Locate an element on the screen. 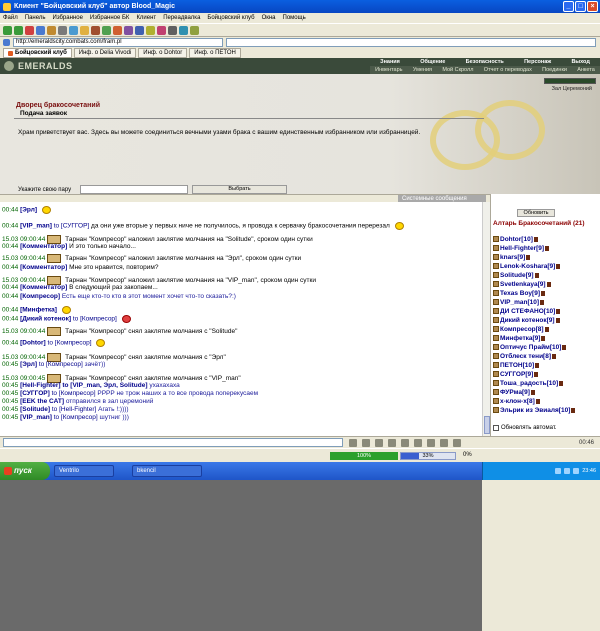  choose-button: Выбрать is located at coordinates (239, 189).